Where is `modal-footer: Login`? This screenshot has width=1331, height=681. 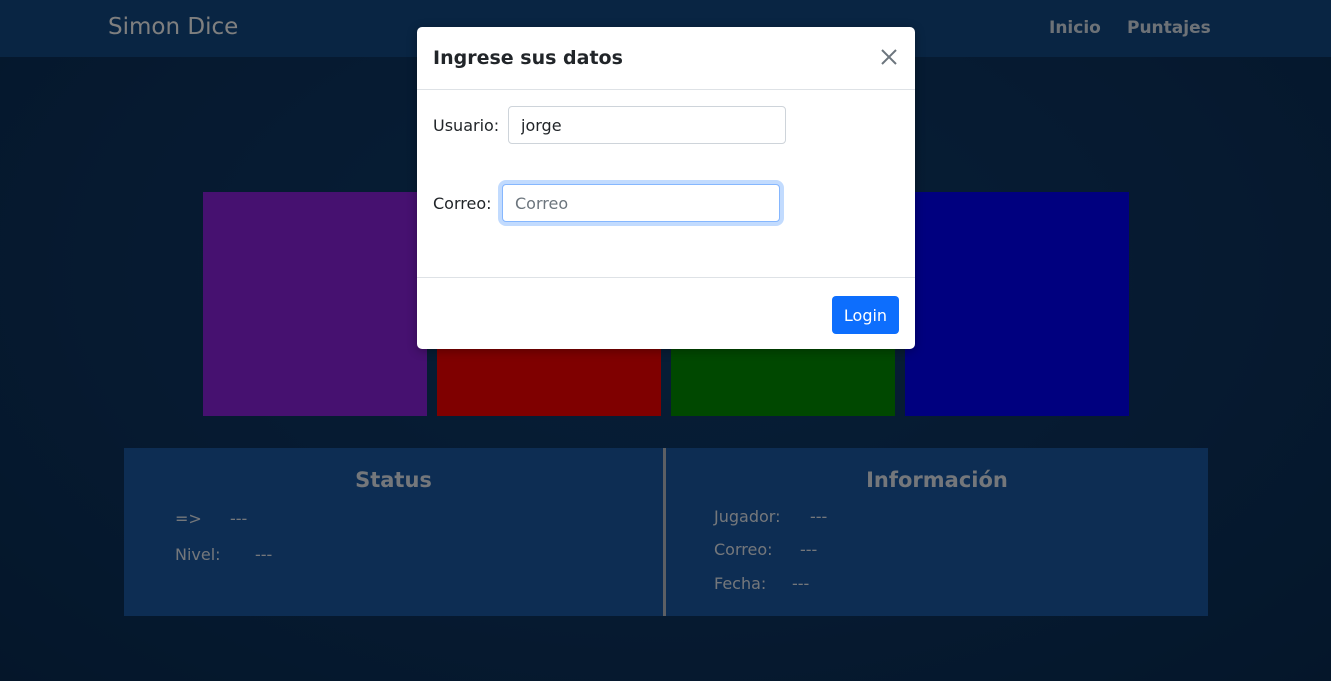
modal-footer: Login is located at coordinates (666, 313).